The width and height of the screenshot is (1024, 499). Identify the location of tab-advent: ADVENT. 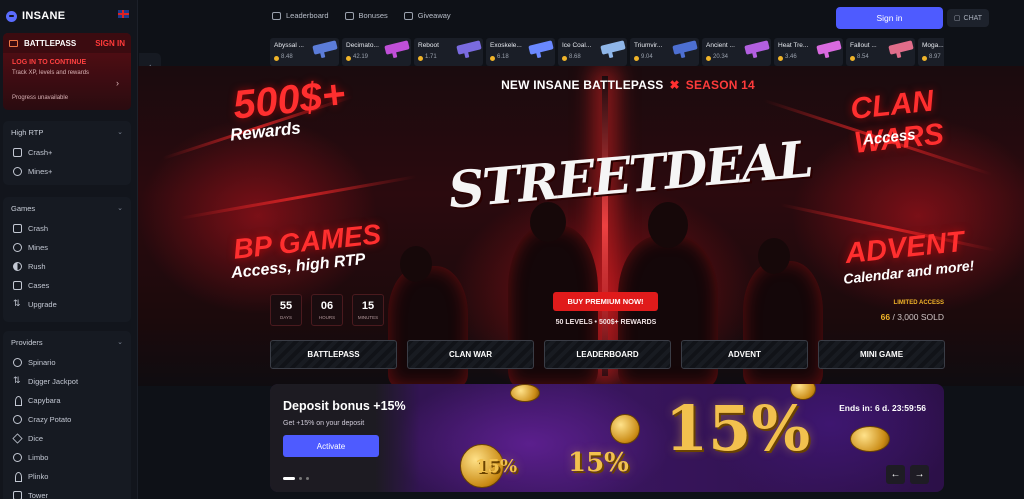
(744, 354).